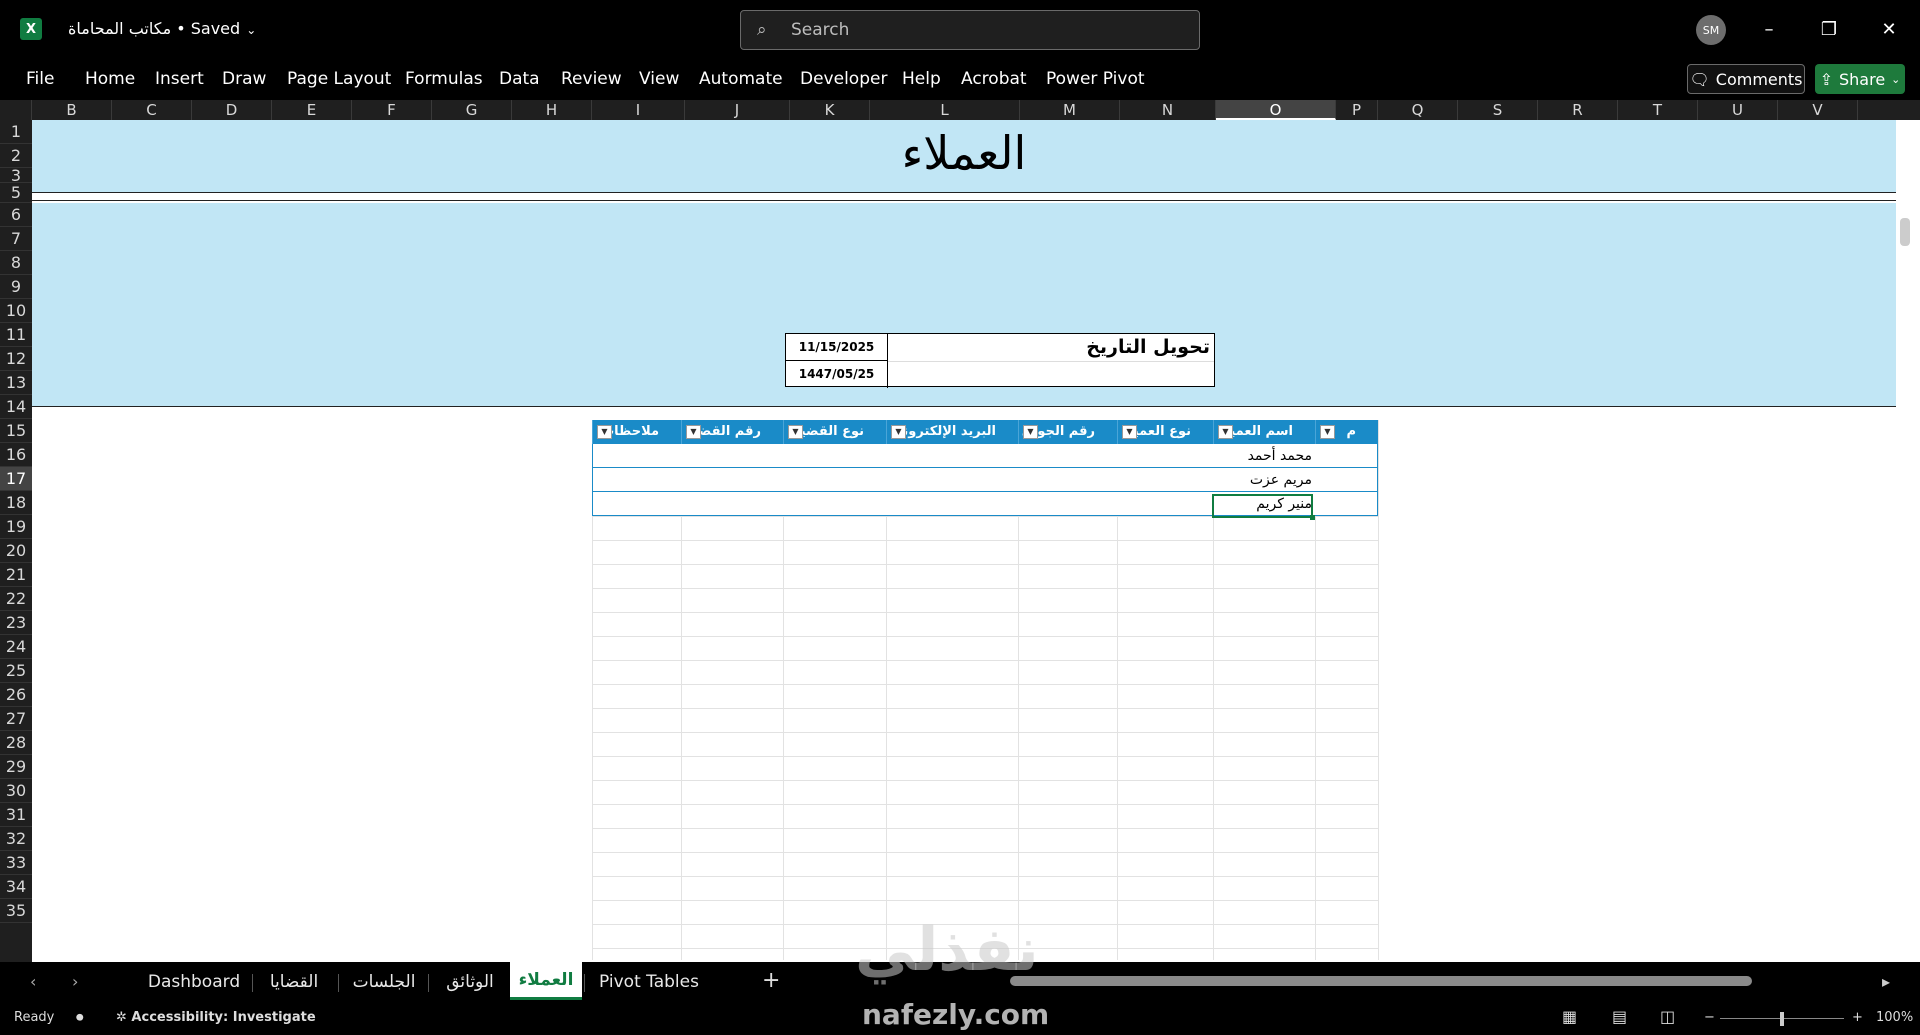  Describe the element at coordinates (1658, 110) in the screenshot. I see `column-header-T: T` at that location.